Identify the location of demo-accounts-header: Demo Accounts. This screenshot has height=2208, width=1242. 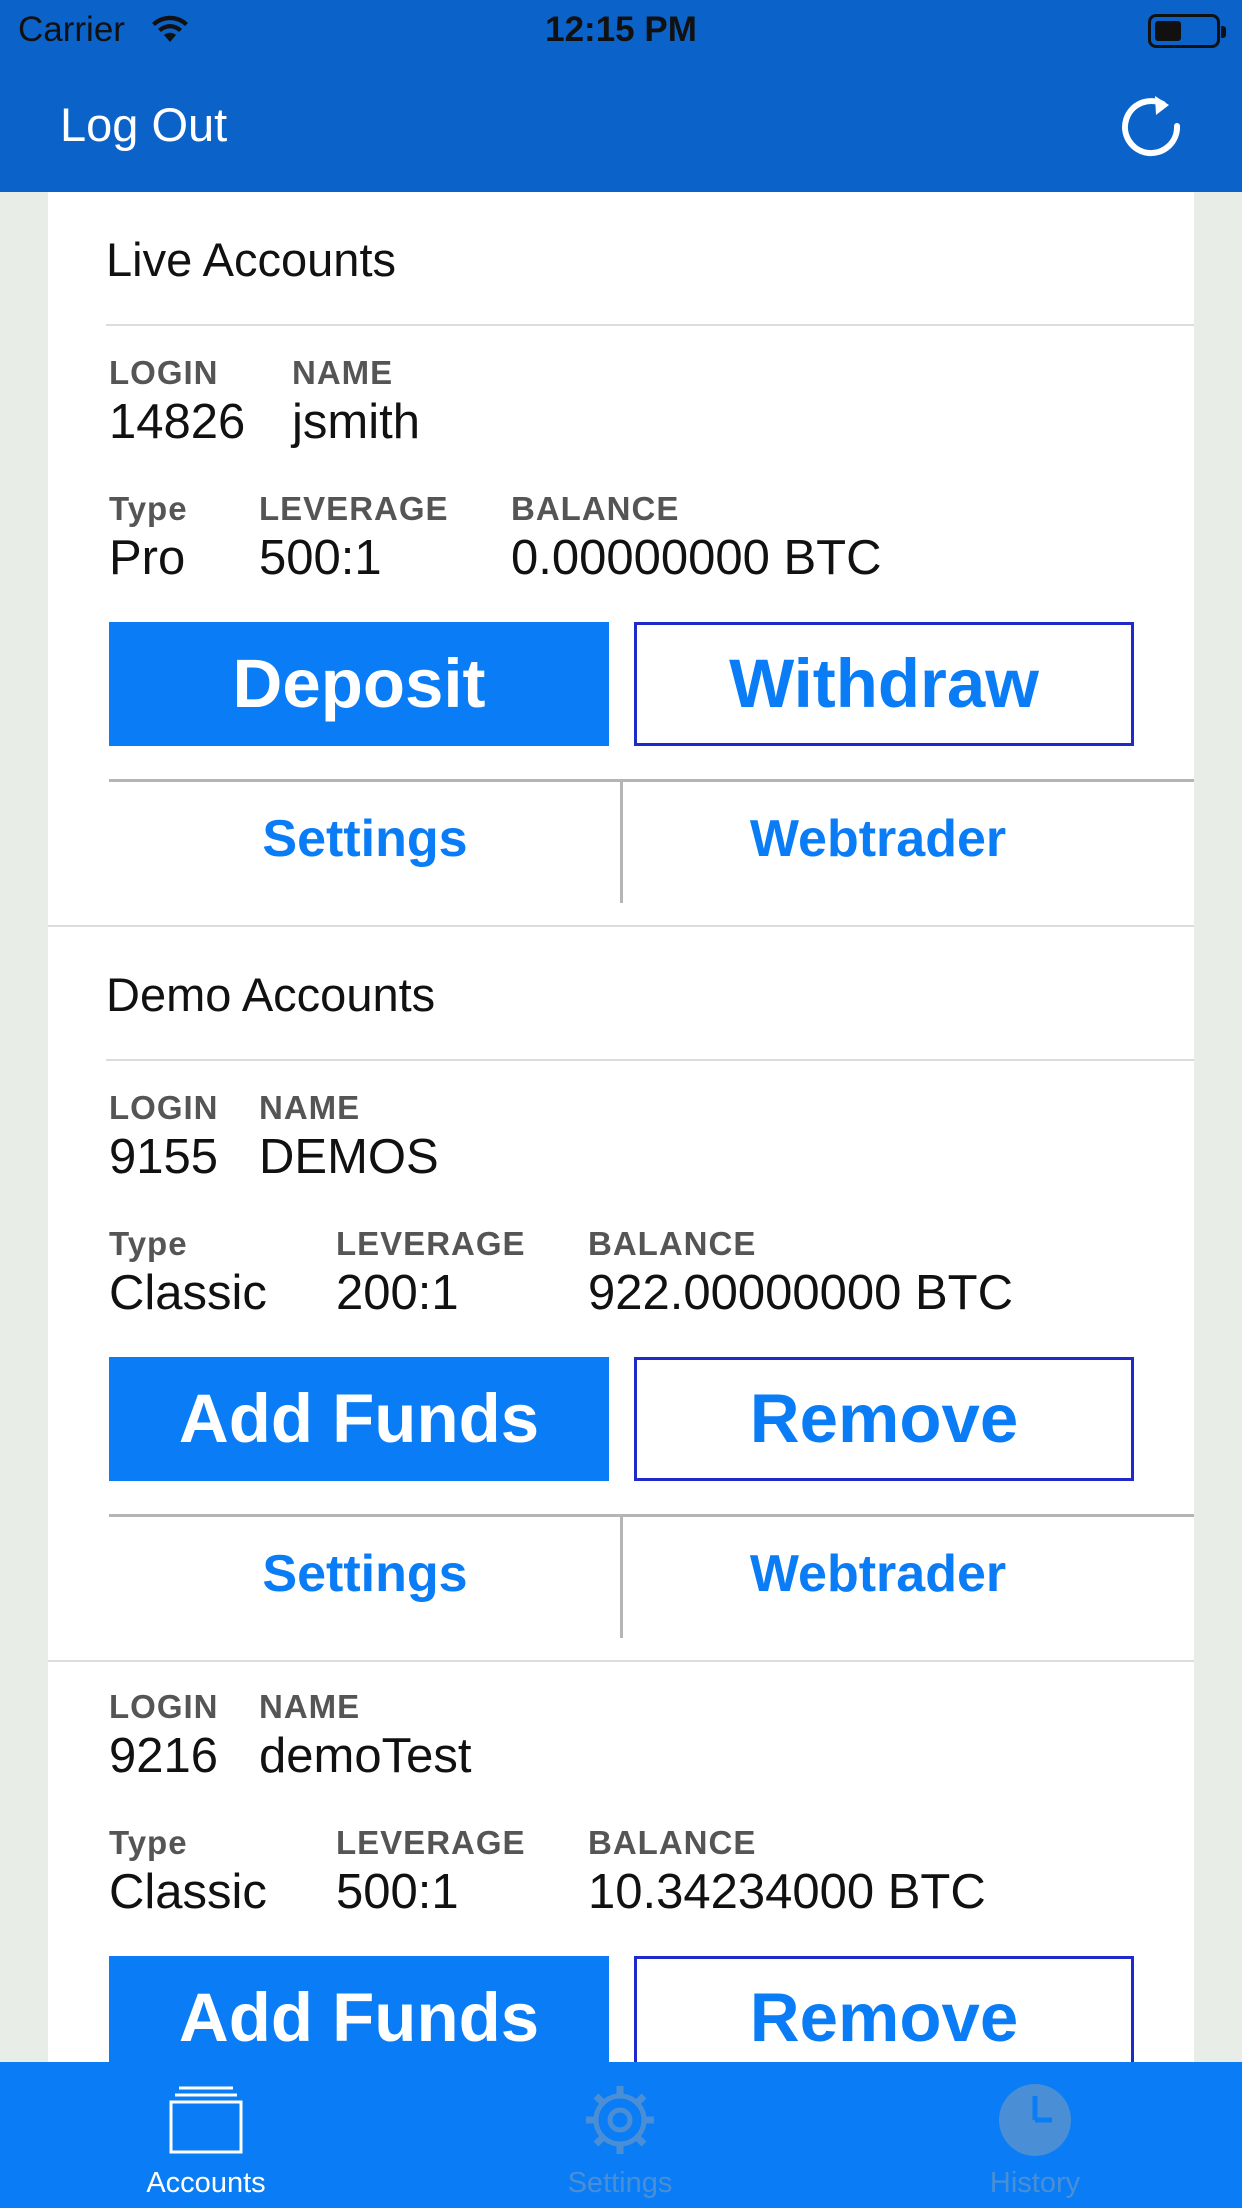
(650, 994).